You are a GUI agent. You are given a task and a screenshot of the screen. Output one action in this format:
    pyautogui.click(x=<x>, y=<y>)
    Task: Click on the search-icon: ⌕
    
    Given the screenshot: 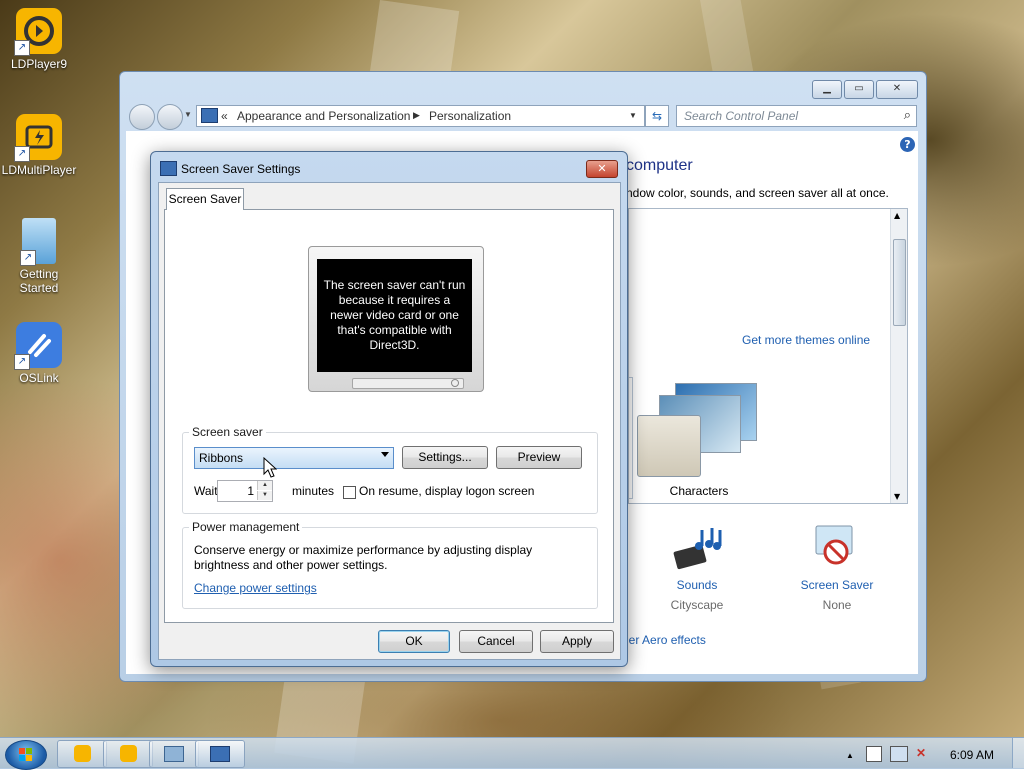 What is the action you would take?
    pyautogui.click(x=907, y=115)
    